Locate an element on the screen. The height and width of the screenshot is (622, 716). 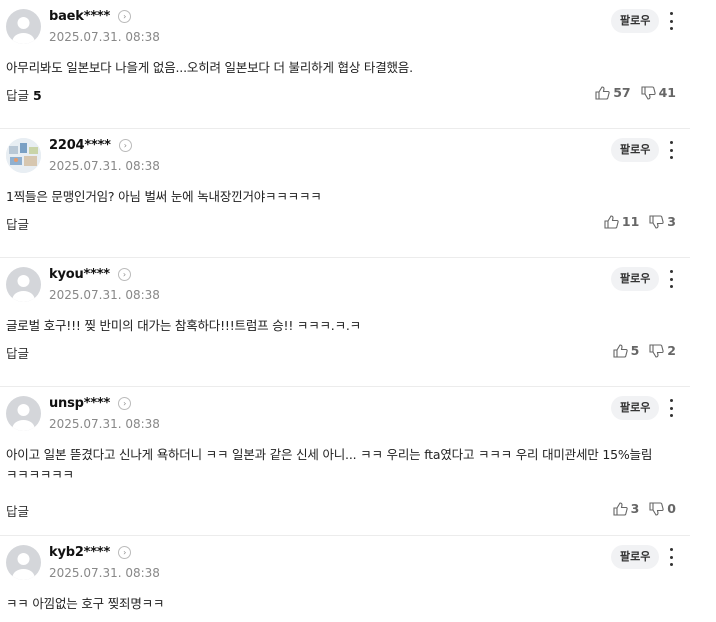
like-button: 57 is located at coordinates (613, 92).